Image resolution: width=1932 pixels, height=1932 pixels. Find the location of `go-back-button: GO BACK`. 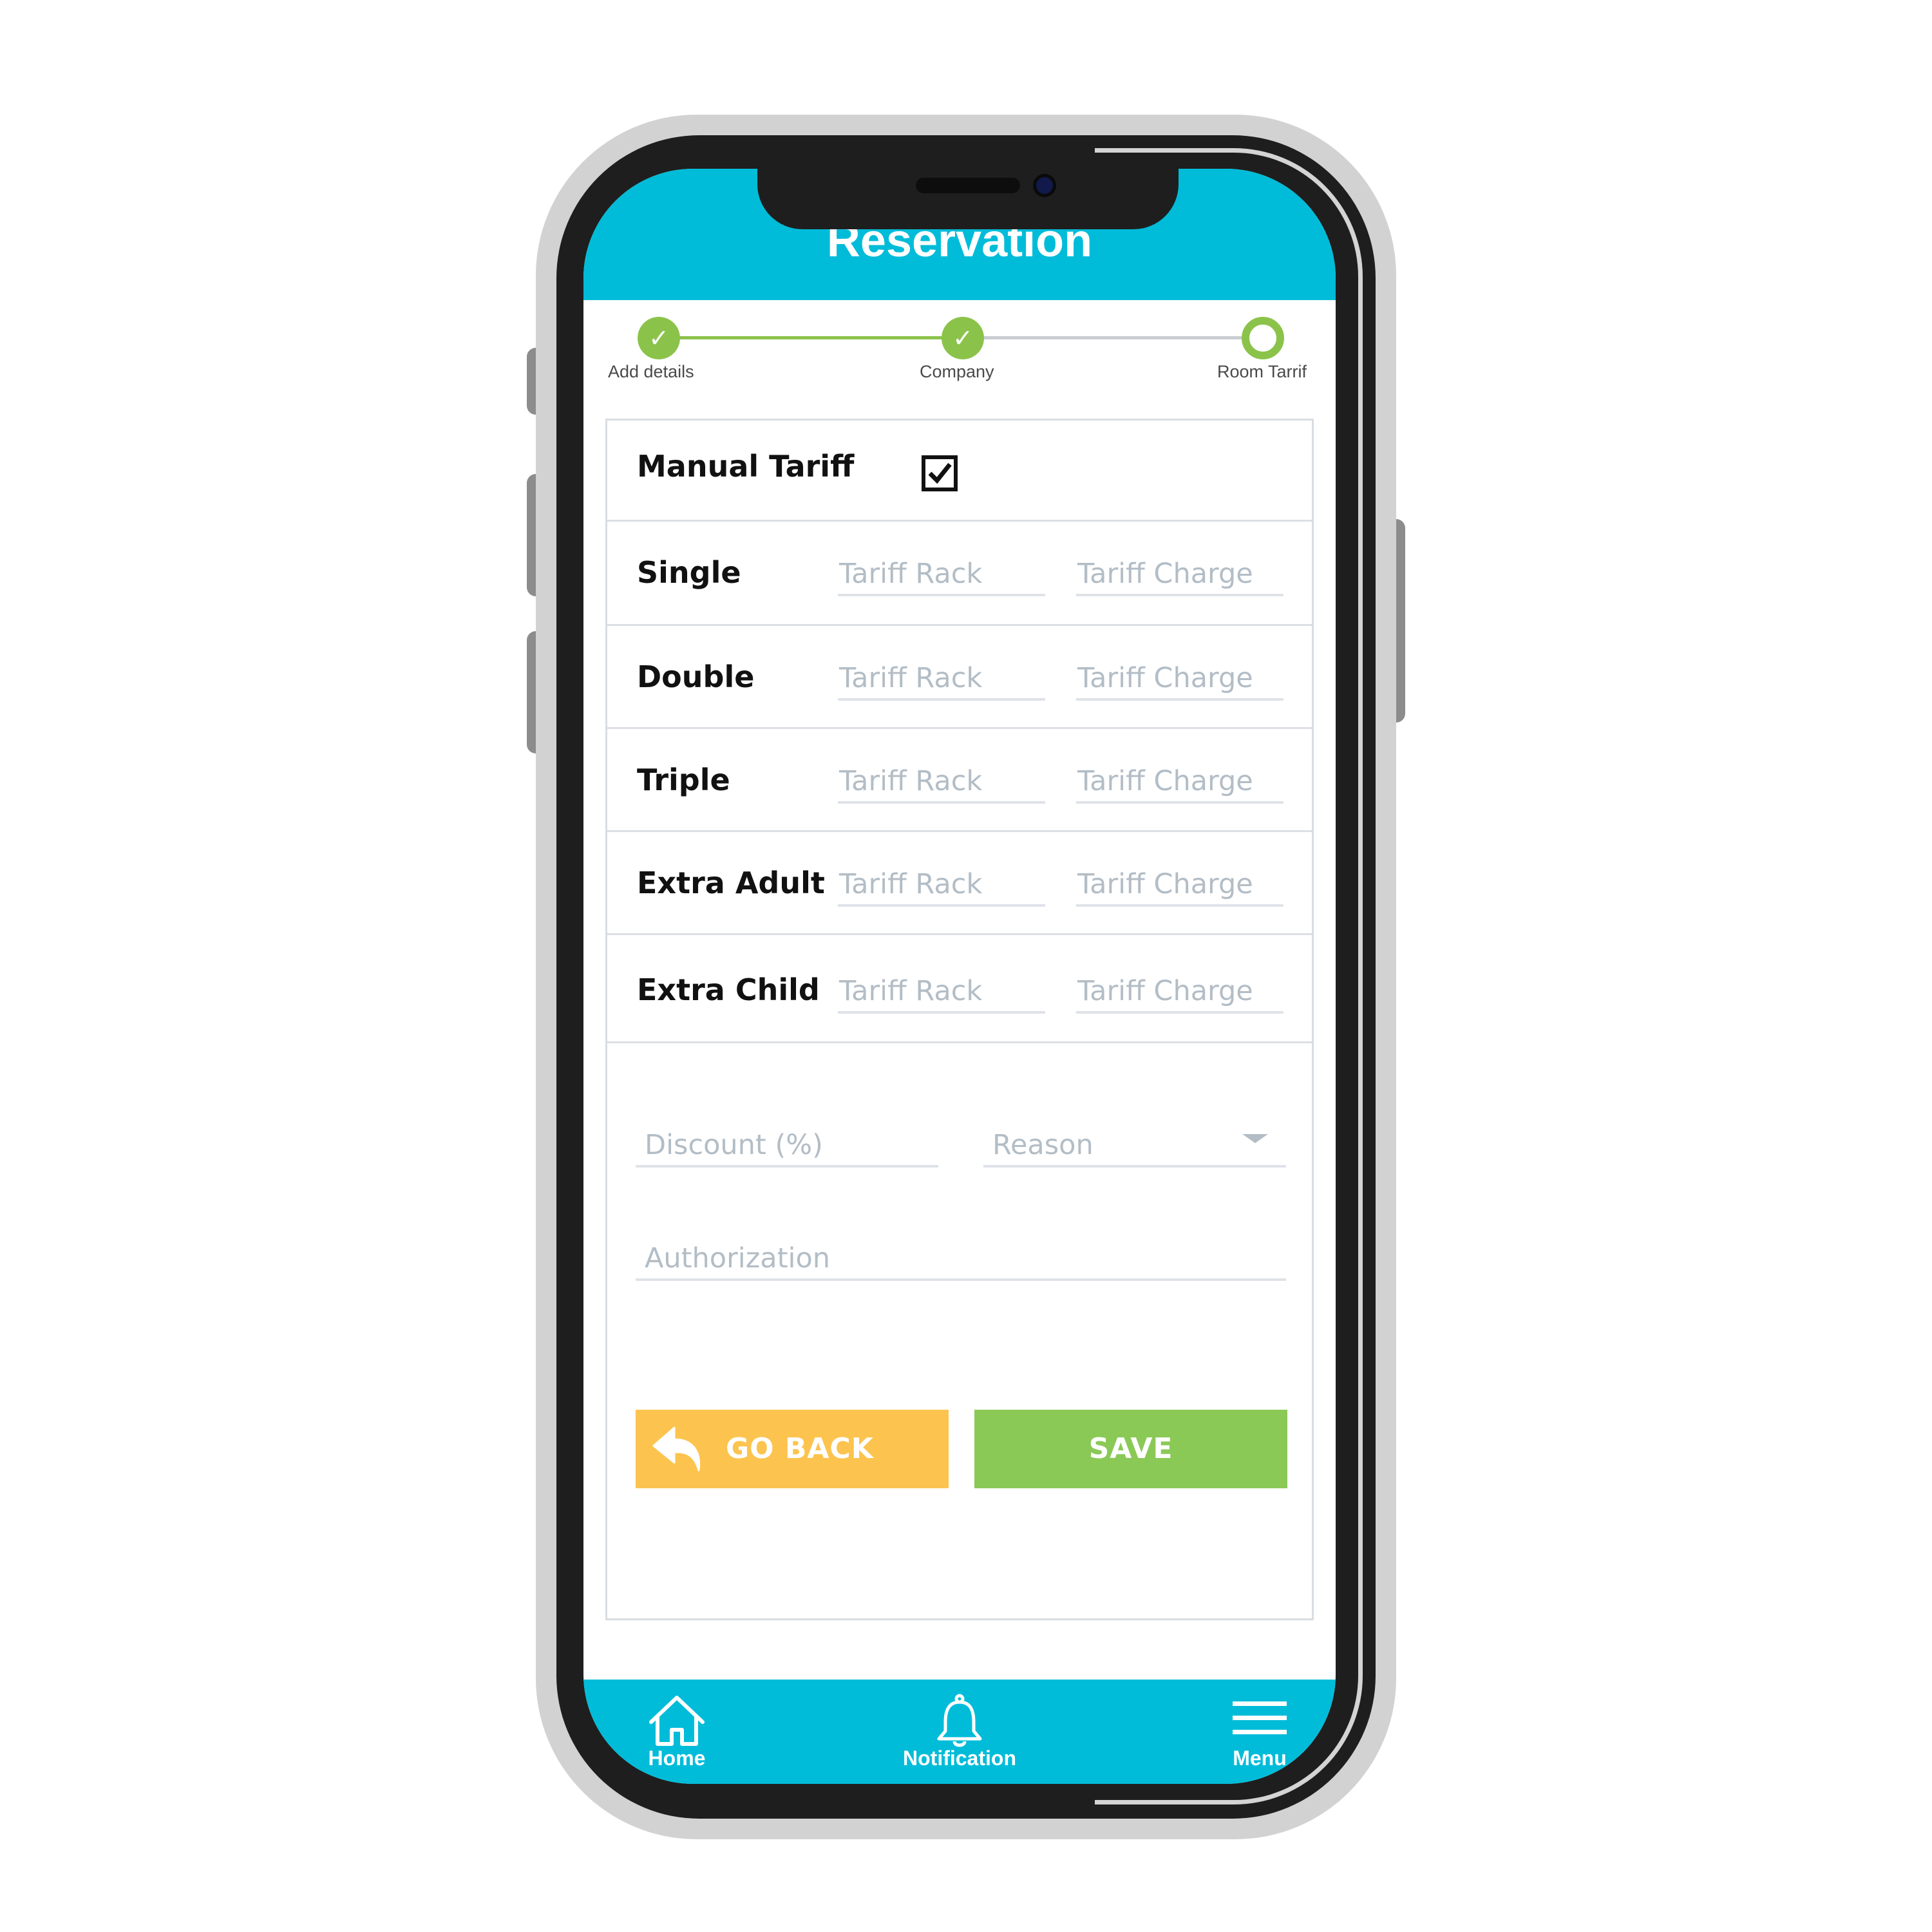

go-back-button: GO BACK is located at coordinates (792, 1449).